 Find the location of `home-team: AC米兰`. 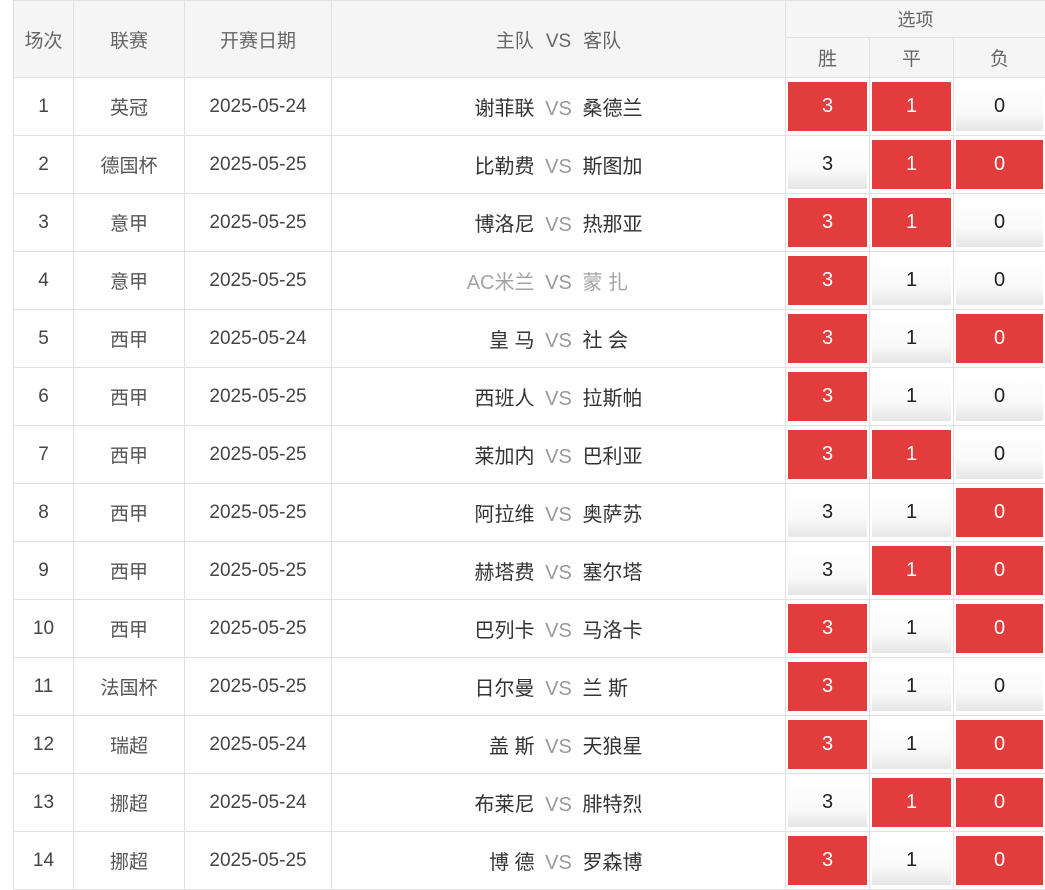

home-team: AC米兰 is located at coordinates (434, 280).